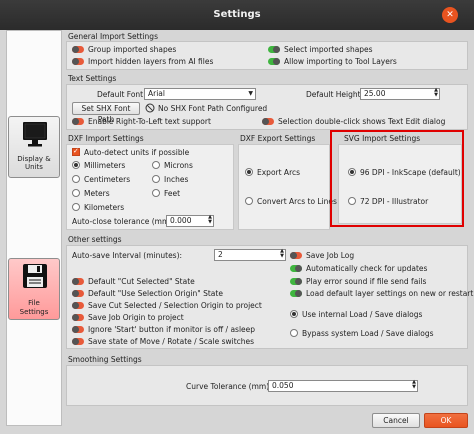 This screenshot has height=434, width=474. Describe the element at coordinates (149, 121) in the screenshot. I see `enable-rtl-label: Enable Right-To-Left text support` at that location.